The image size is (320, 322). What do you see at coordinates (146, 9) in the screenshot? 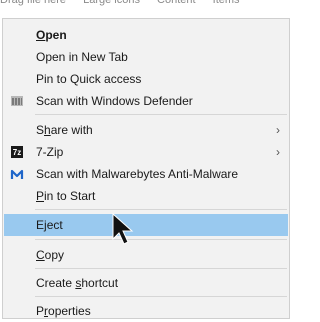
I see `explorer-top-strip: Drag file here Large icons Content Items` at bounding box center [146, 9].